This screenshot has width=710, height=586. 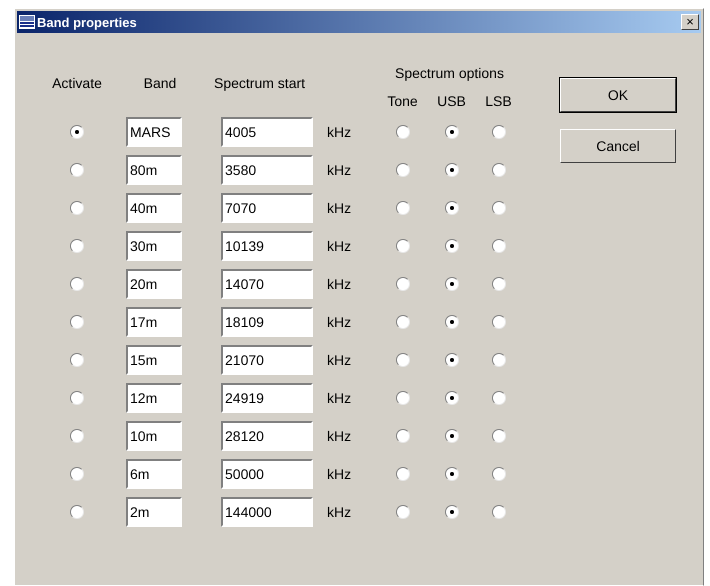 I want to click on column-header: Spectrum start, so click(x=260, y=83).